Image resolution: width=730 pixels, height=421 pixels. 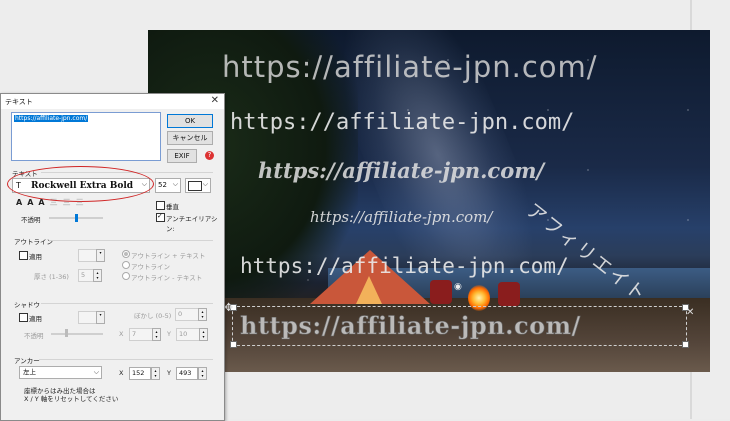 I want to click on style-buttons: AAA三三三, so click(x=52, y=202).